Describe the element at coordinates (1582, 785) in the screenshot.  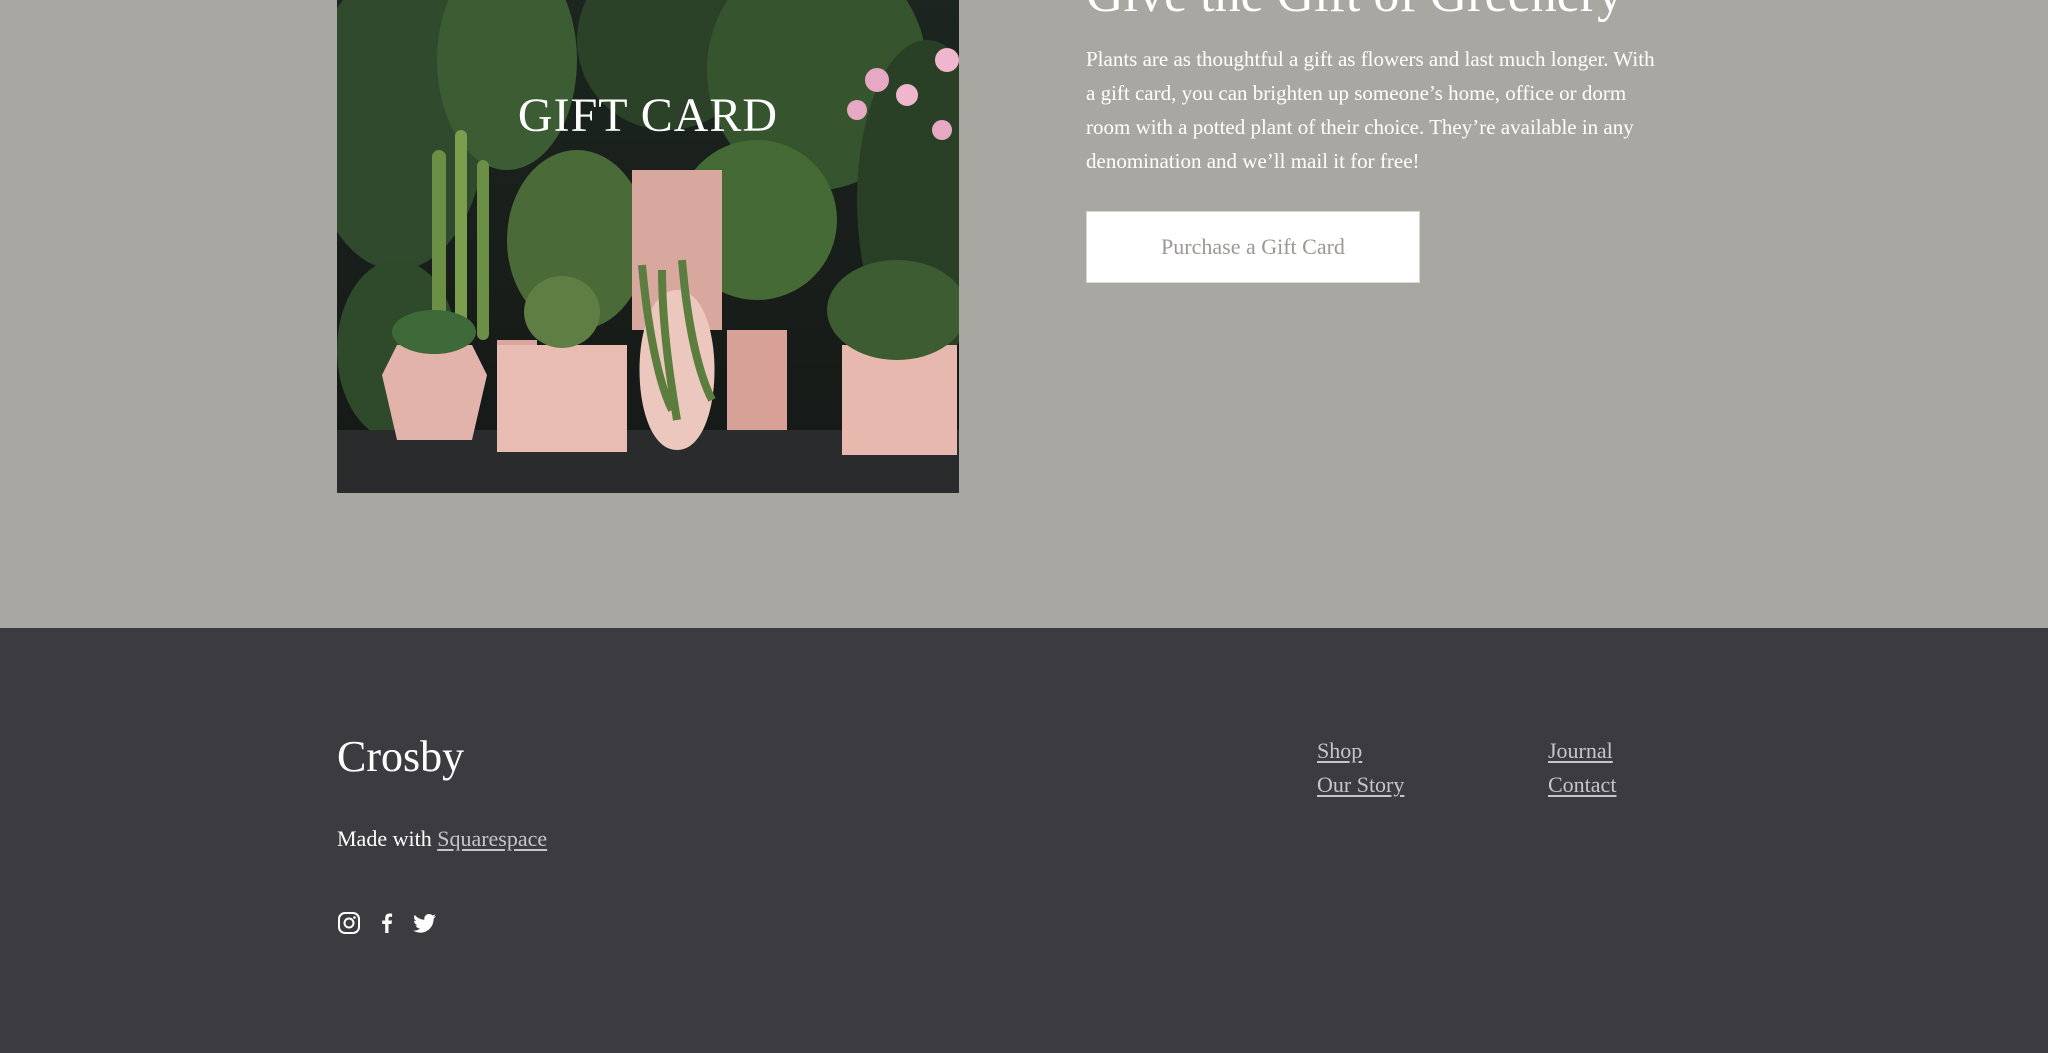
I see `nav-link-contact: Contact` at that location.